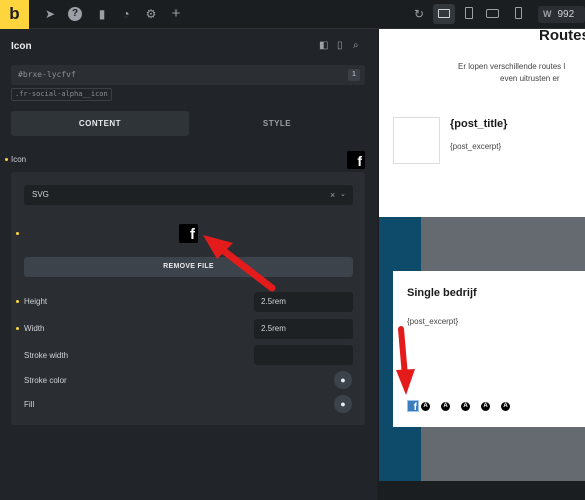  Describe the element at coordinates (50, 14) in the screenshot. I see `cursor-icon: ➤` at that location.